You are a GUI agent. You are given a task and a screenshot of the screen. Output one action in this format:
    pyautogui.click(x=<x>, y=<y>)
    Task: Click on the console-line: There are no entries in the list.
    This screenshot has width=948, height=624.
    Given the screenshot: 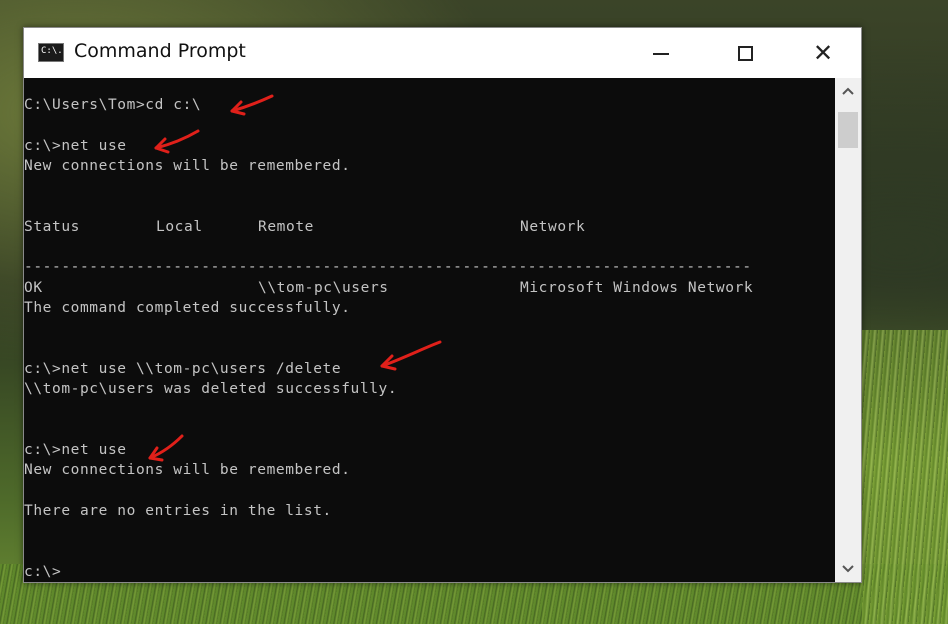 What is the action you would take?
    pyautogui.click(x=178, y=511)
    